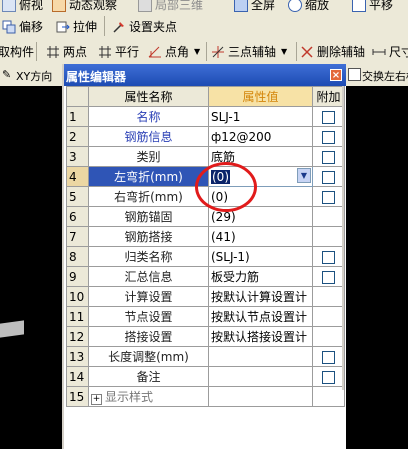  Describe the element at coordinates (260, 316) in the screenshot. I see `property-value: 按默认节点设置计` at that location.